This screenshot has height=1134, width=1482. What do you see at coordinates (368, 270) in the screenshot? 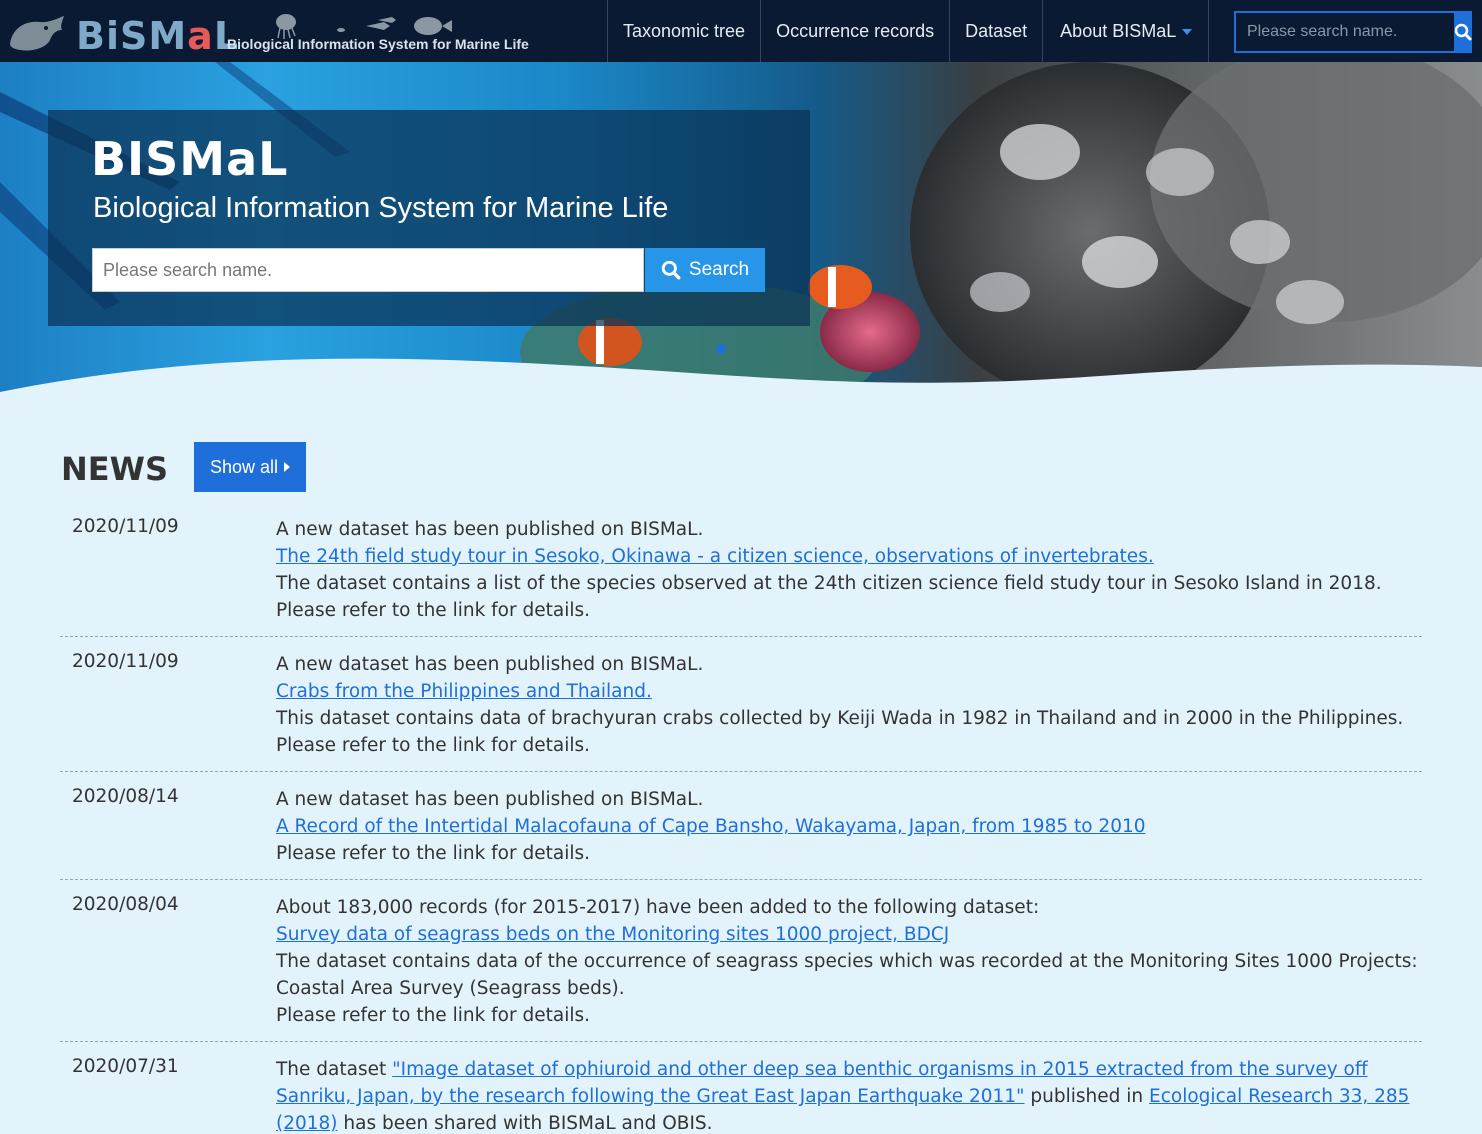
I see `hero-search-input` at bounding box center [368, 270].